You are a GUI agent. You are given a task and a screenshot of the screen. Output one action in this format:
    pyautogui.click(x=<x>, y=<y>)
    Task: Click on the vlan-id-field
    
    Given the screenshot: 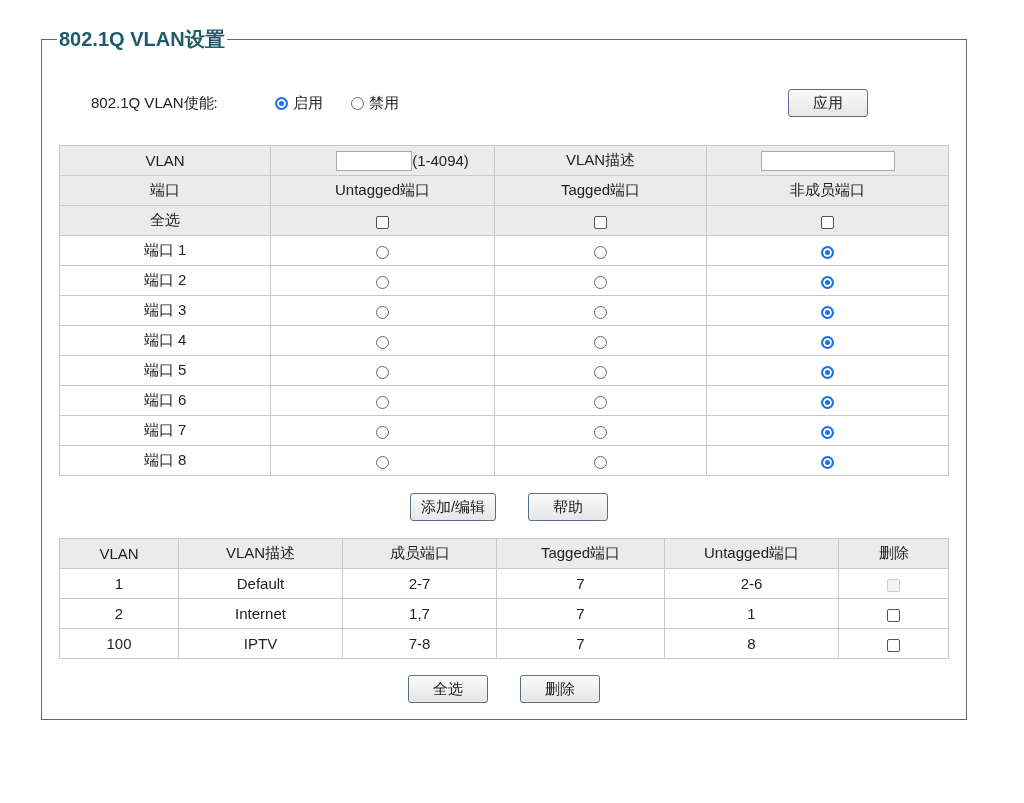 What is the action you would take?
    pyautogui.click(x=374, y=160)
    